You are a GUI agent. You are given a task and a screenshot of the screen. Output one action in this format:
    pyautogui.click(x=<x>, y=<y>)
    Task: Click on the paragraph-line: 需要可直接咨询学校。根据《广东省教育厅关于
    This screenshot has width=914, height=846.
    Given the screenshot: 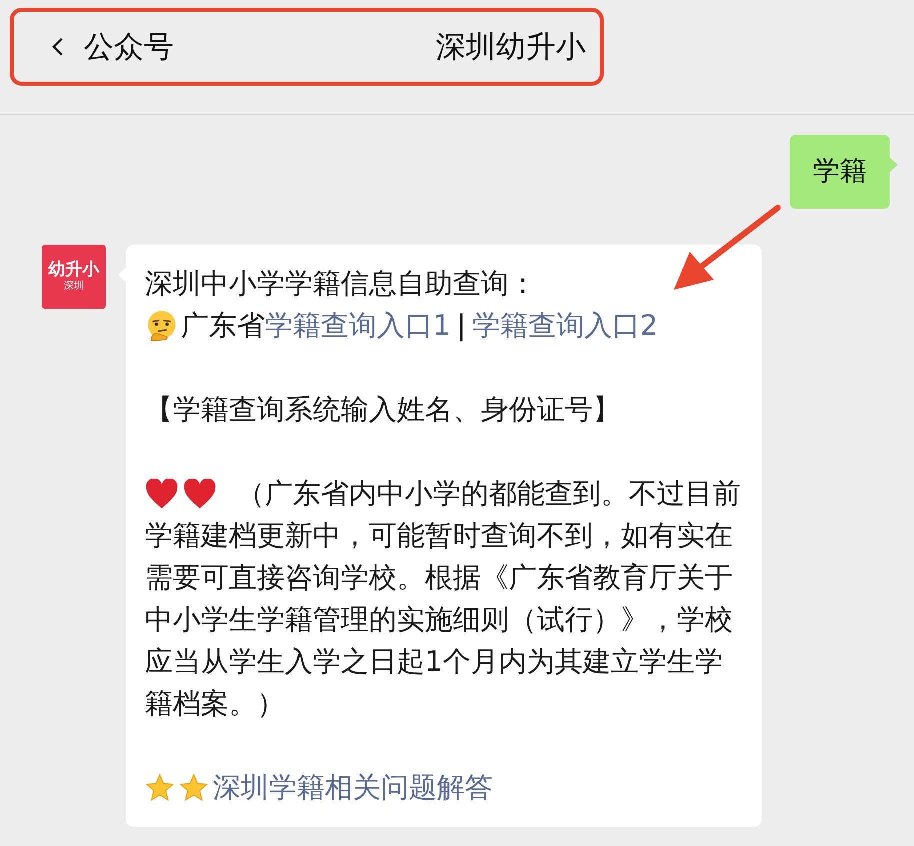 What is the action you would take?
    pyautogui.click(x=439, y=578)
    